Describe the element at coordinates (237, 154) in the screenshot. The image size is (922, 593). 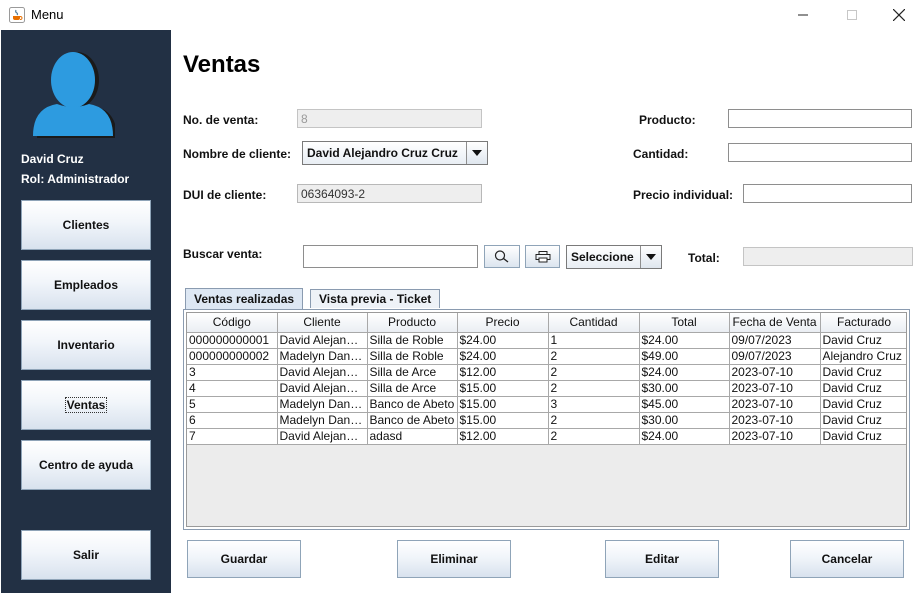
I see `nombre-cliente-label: Nombre de cliente:` at that location.